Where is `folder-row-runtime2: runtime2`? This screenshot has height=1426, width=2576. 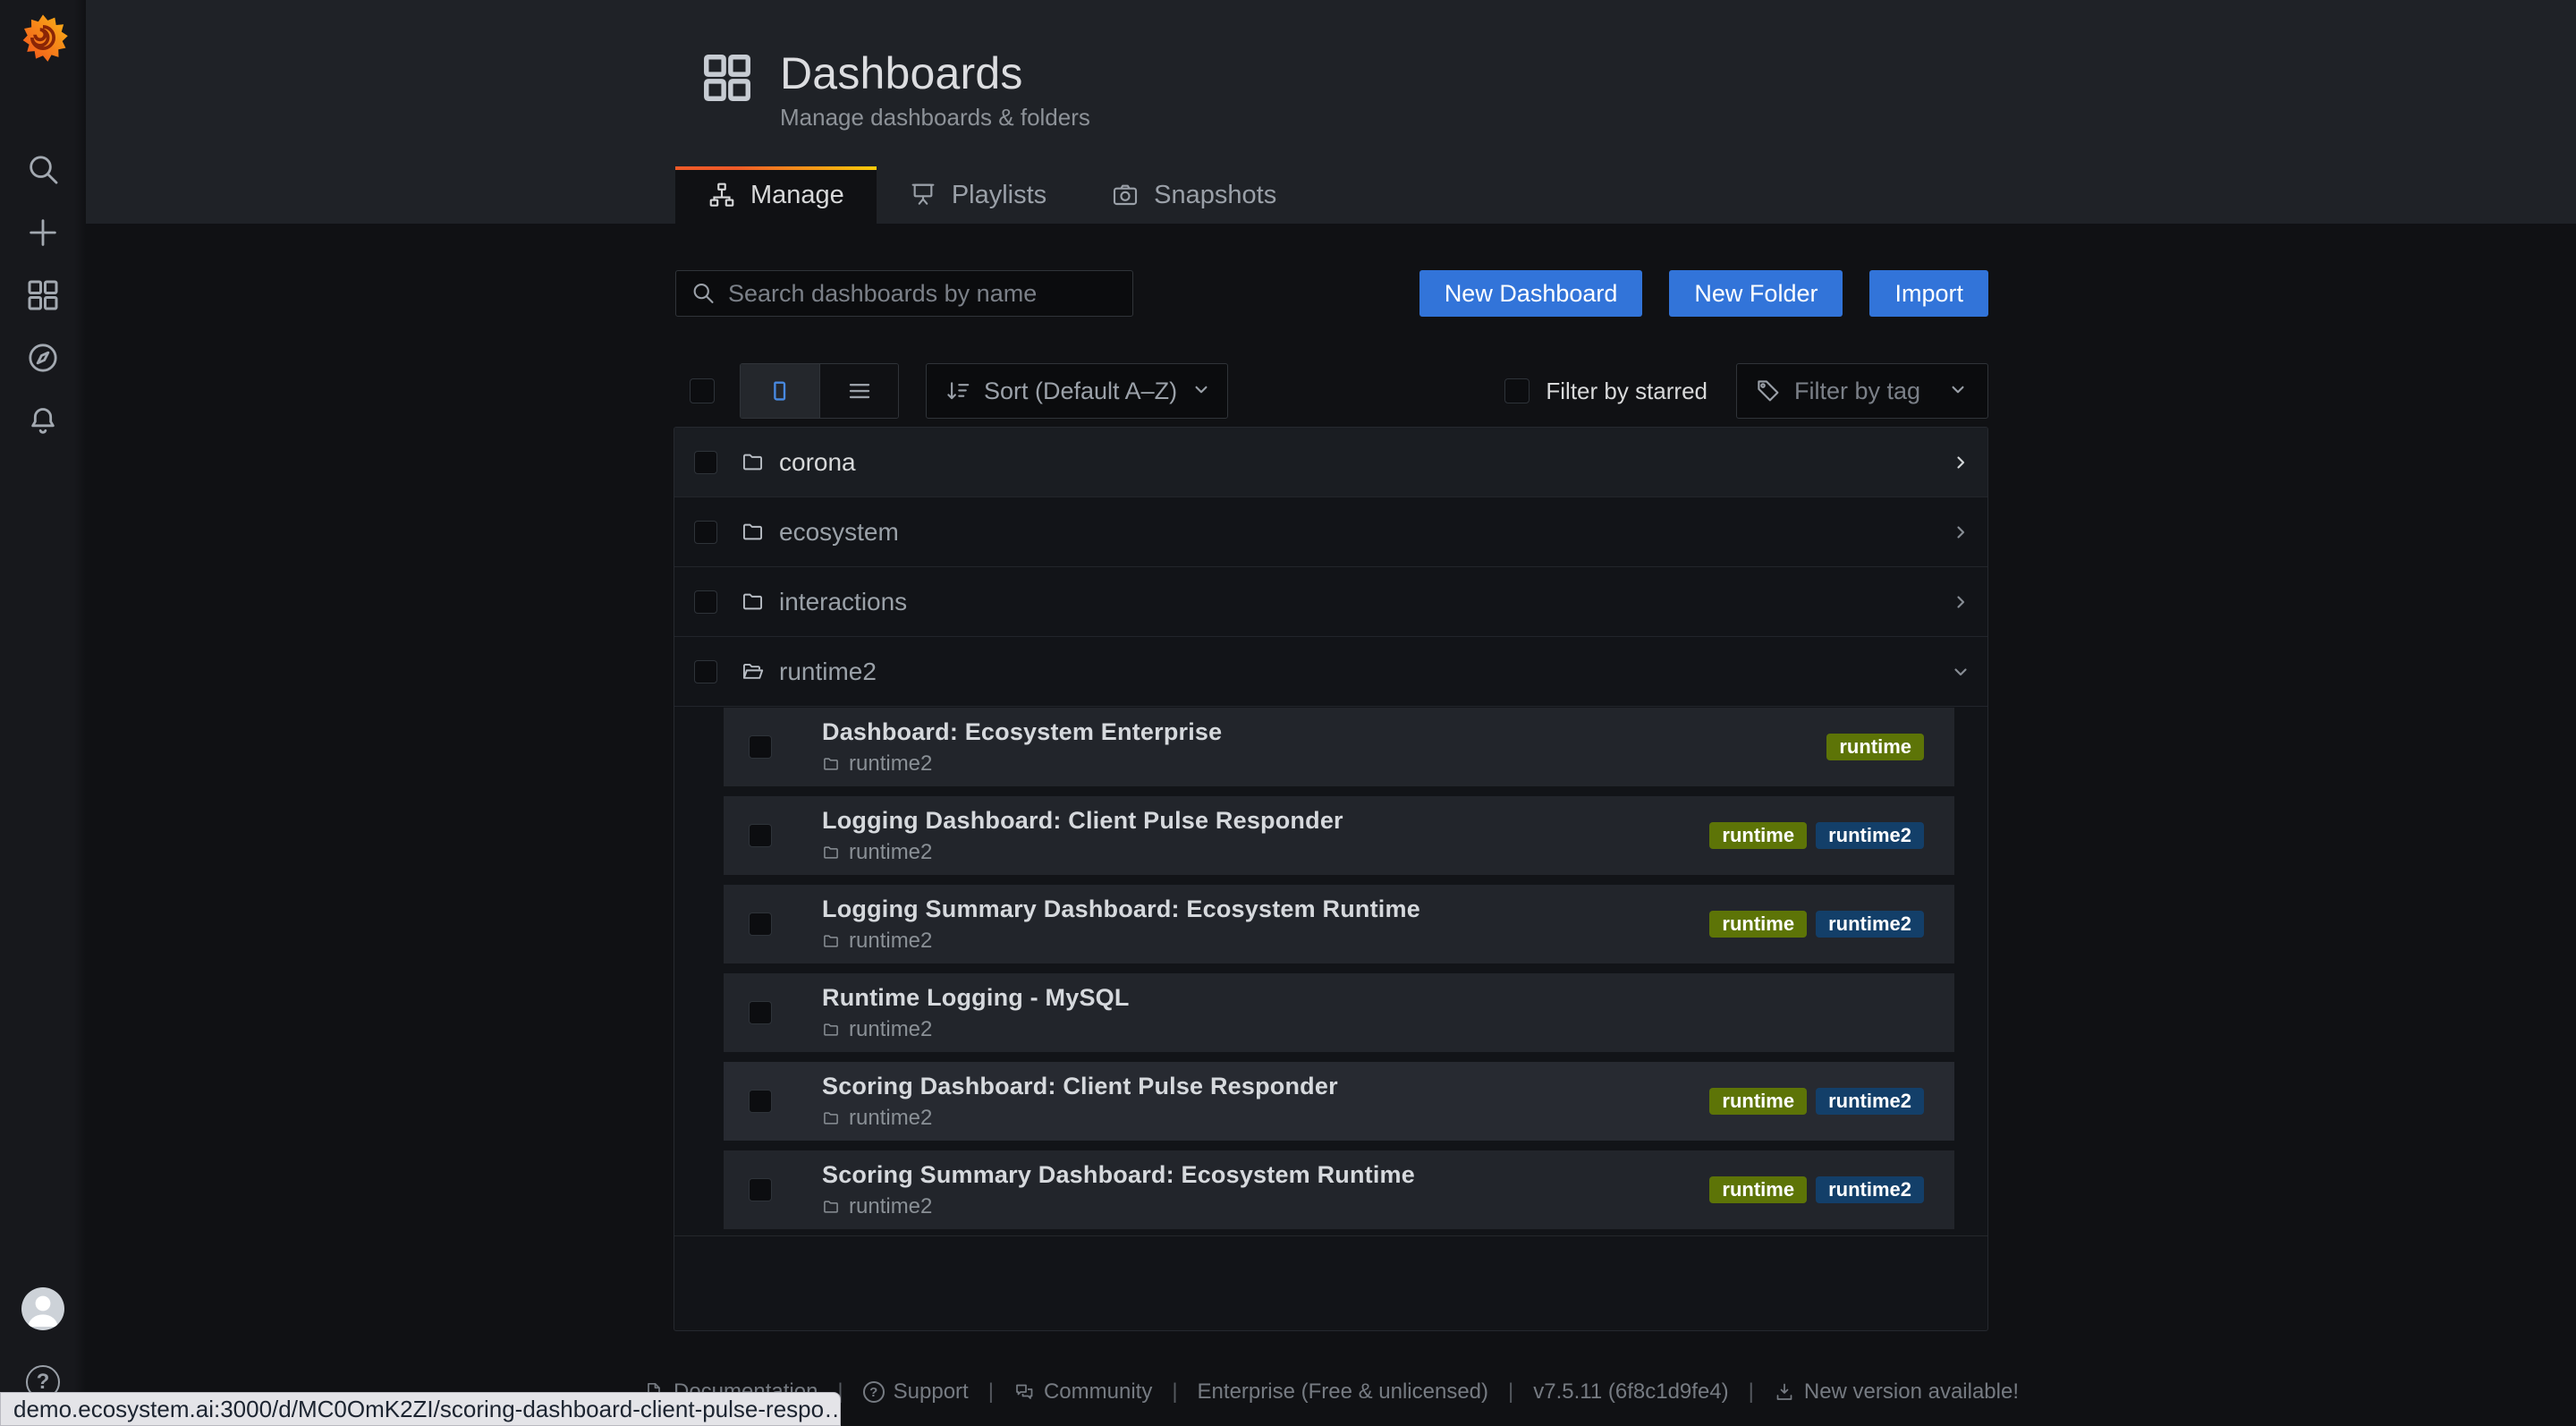
folder-row-runtime2: runtime2 is located at coordinates (1330, 672).